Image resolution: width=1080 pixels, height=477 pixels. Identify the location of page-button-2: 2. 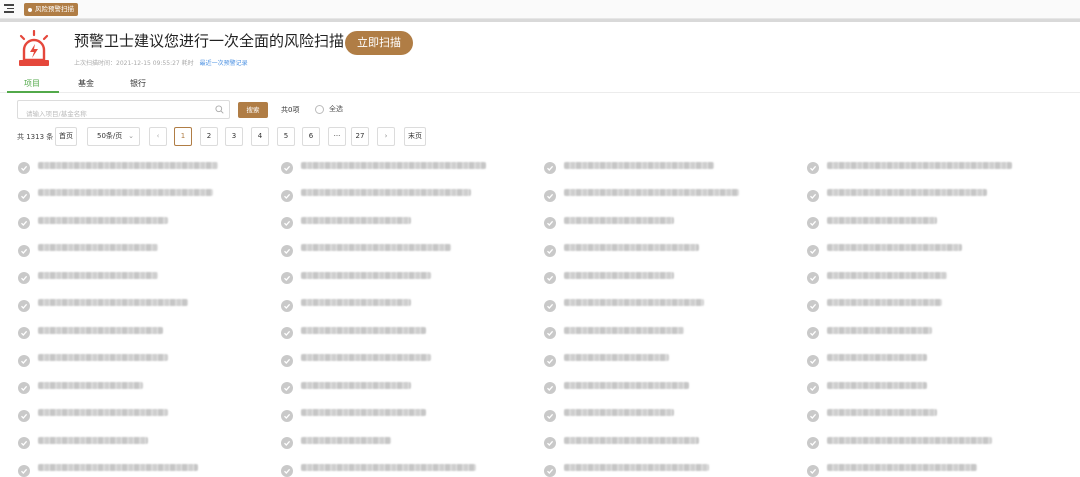
(209, 136).